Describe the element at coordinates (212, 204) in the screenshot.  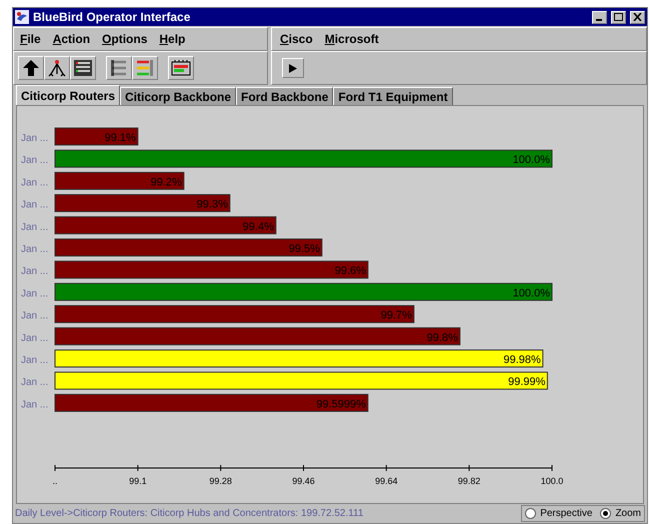
I see `bar-value-label: 99.3%` at that location.